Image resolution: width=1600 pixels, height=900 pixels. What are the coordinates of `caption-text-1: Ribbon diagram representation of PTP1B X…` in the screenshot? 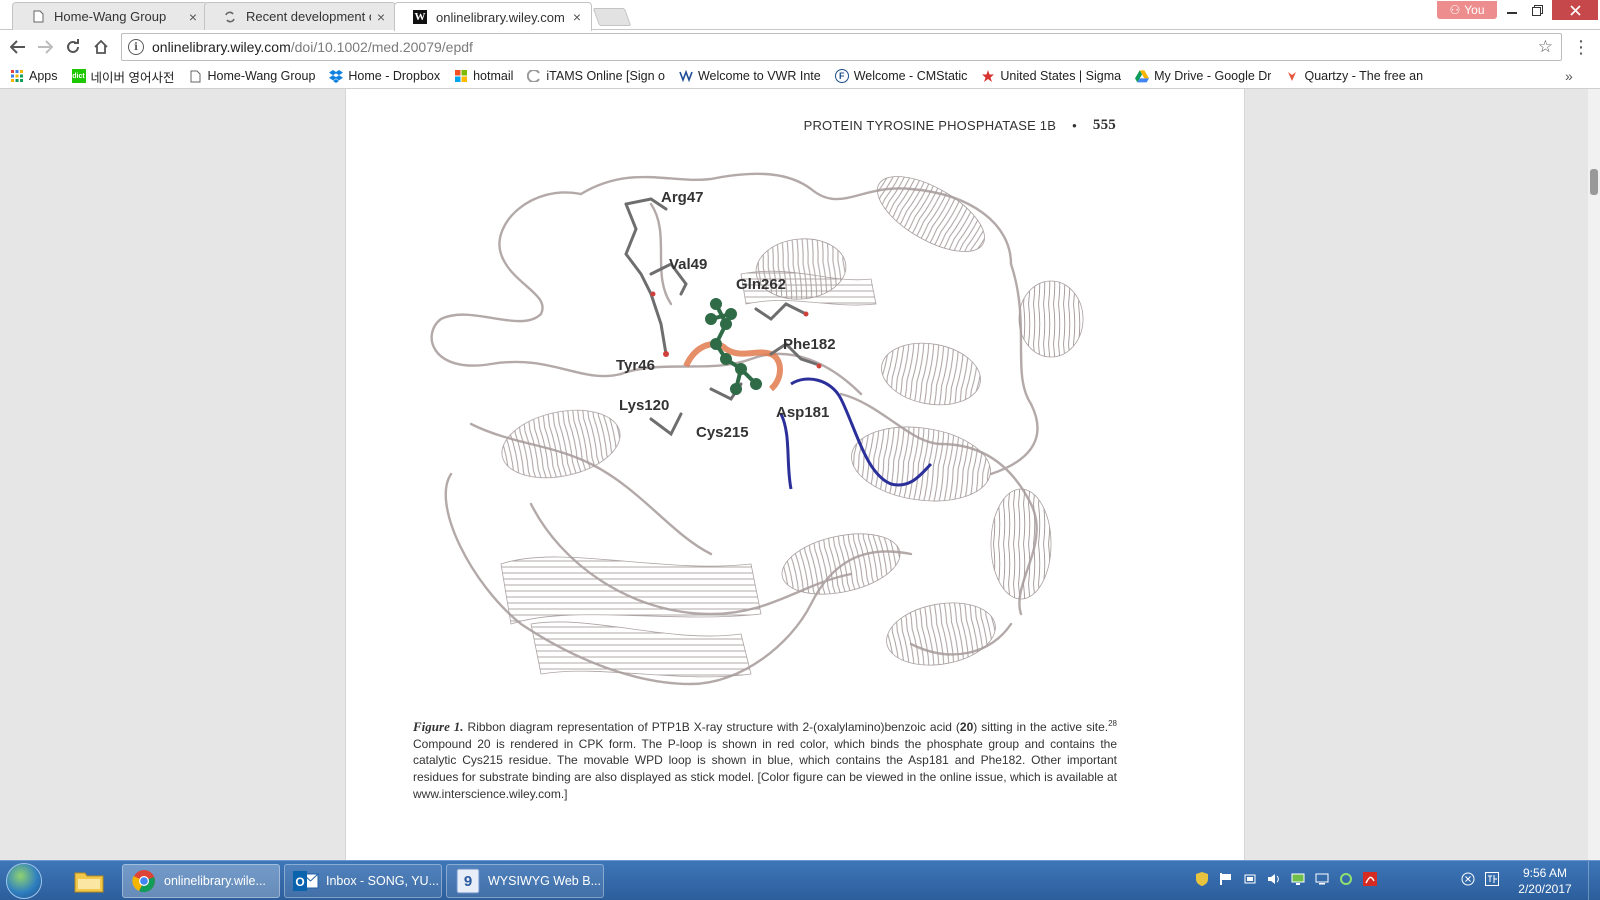 It's located at (713, 727).